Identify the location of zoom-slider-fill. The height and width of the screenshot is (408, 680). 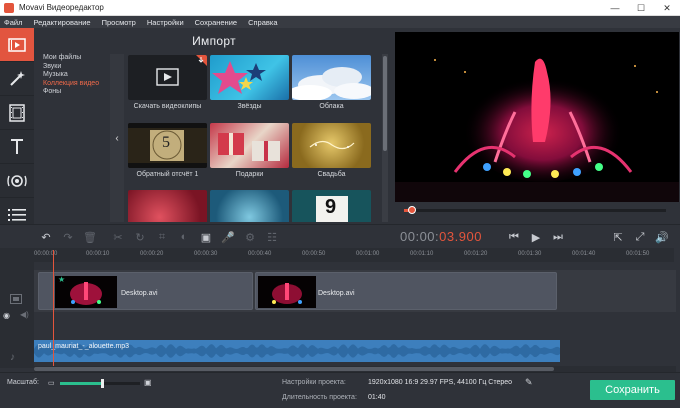
(81, 383).